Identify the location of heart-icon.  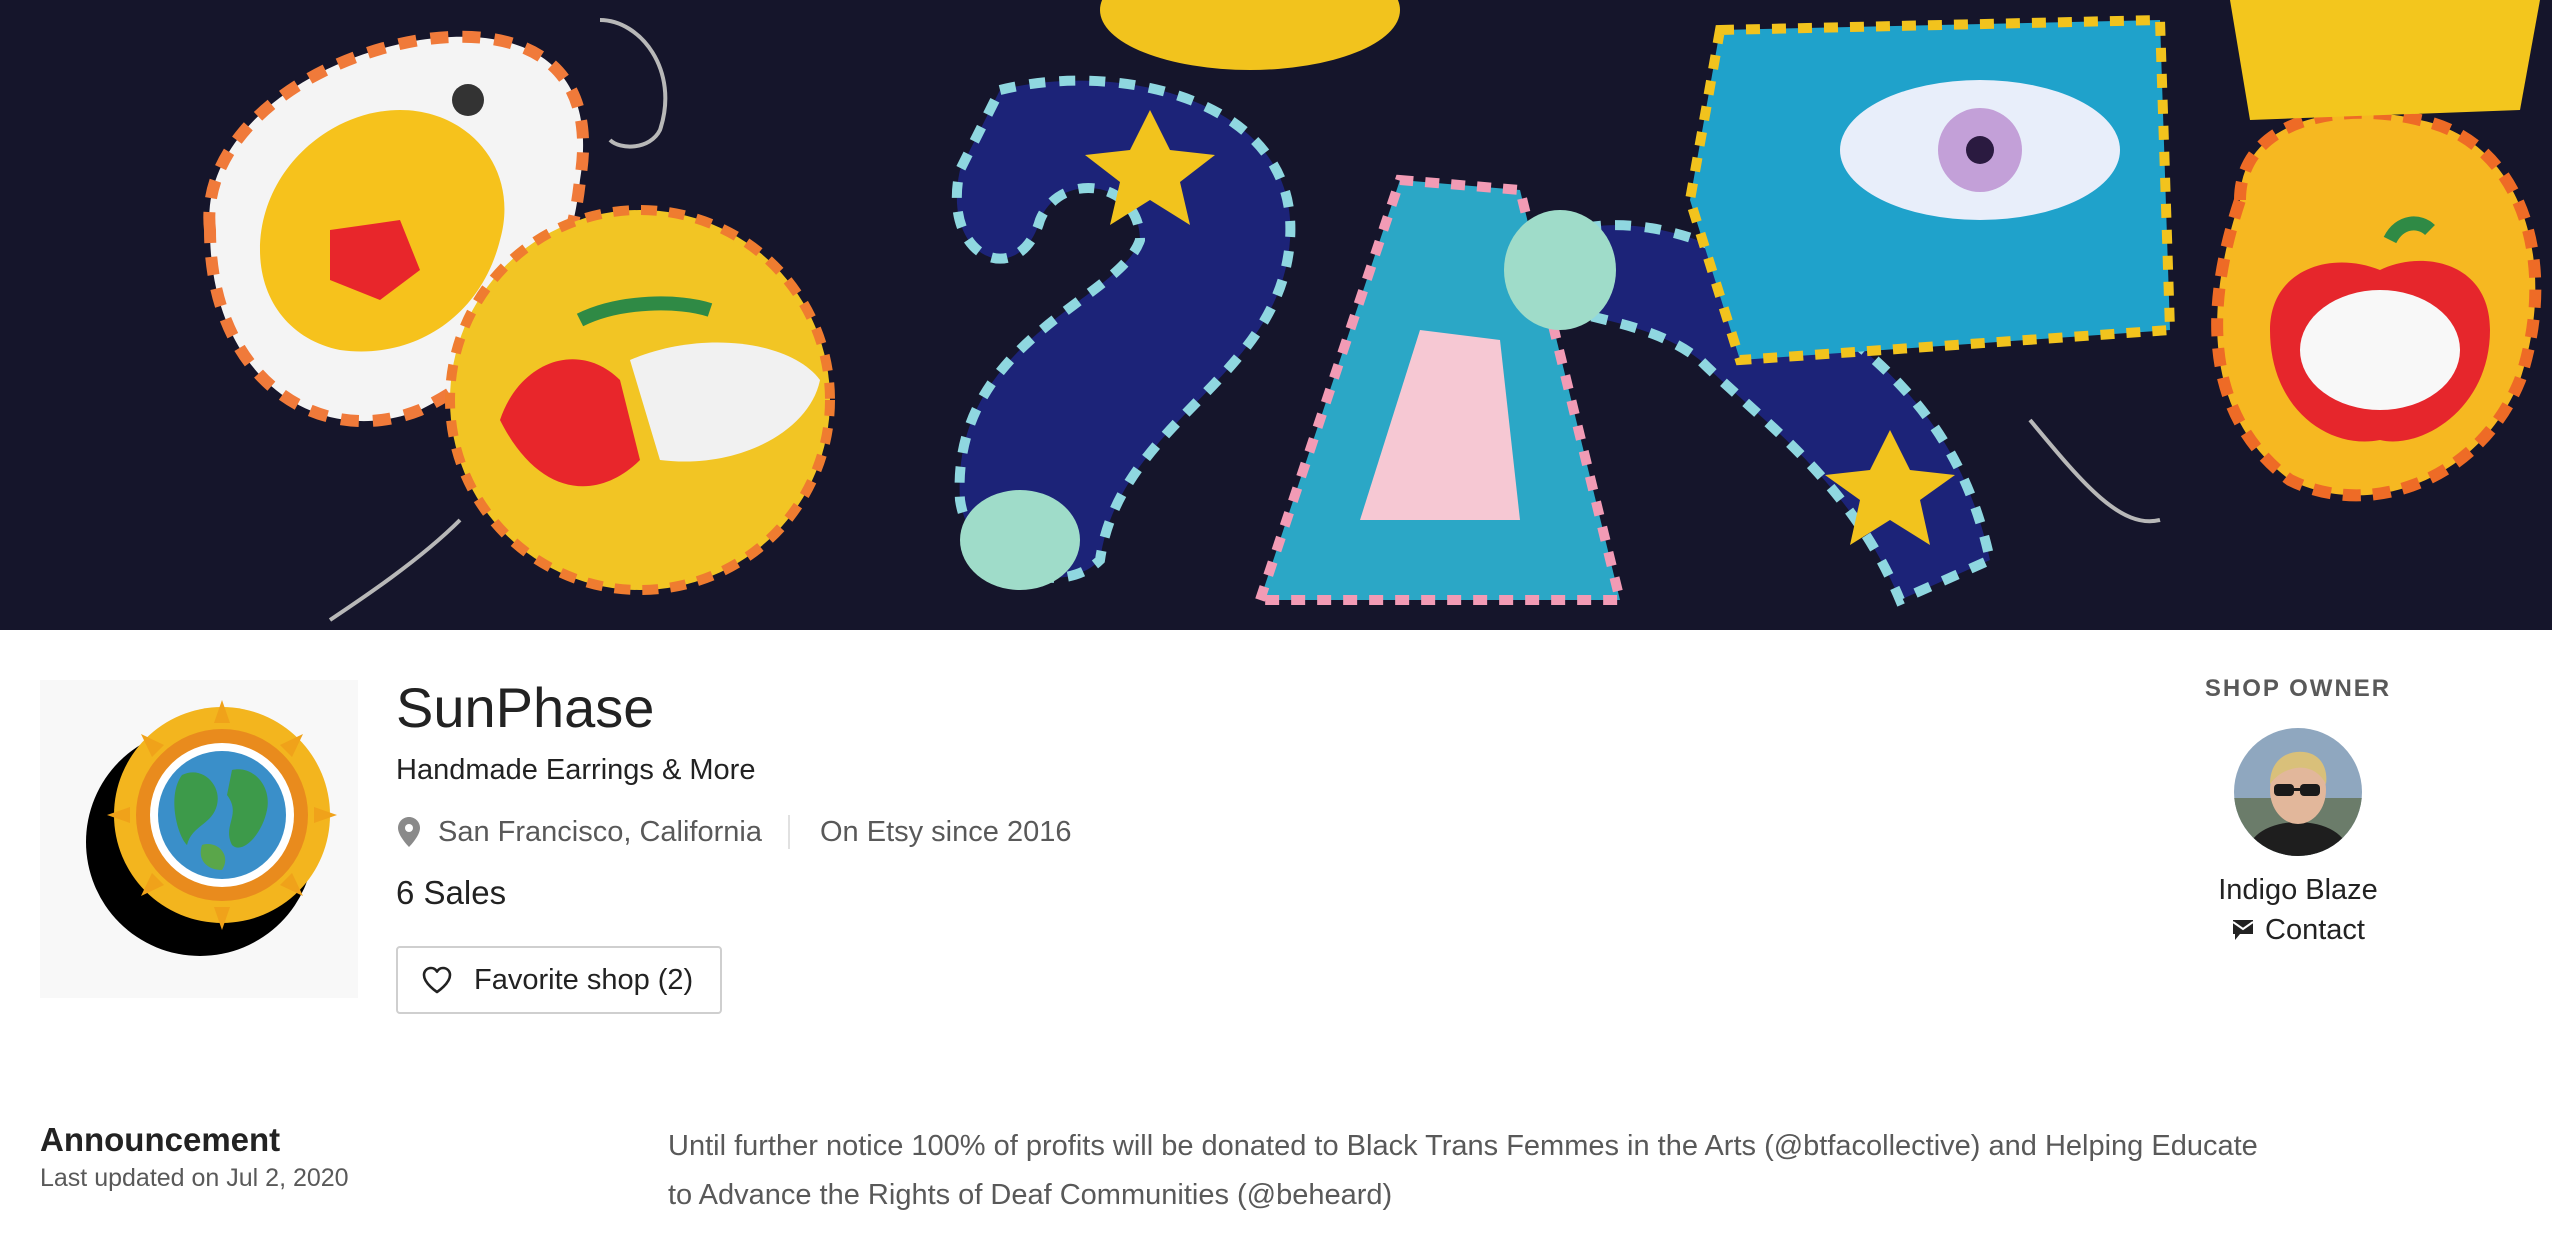
(437, 980).